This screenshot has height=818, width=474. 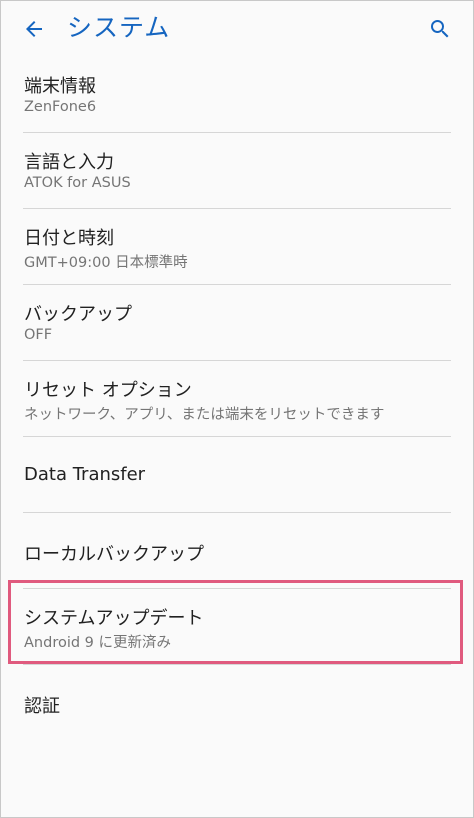 What do you see at coordinates (106, 263) in the screenshot?
I see `list-item-subtitle: GMT+09:00 日本標準時` at bounding box center [106, 263].